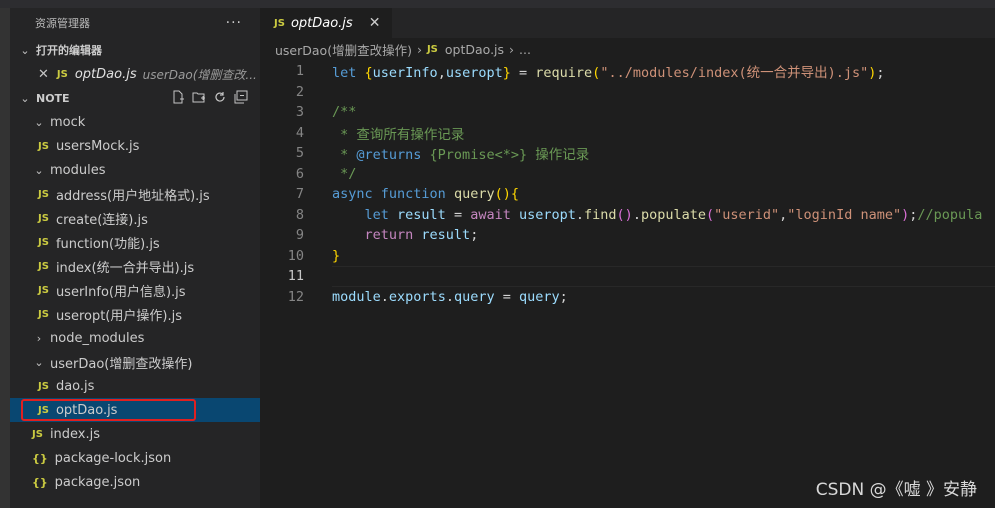 This screenshot has width=995, height=508. What do you see at coordinates (135, 434) in the screenshot?
I see `file-item: JS index.js` at bounding box center [135, 434].